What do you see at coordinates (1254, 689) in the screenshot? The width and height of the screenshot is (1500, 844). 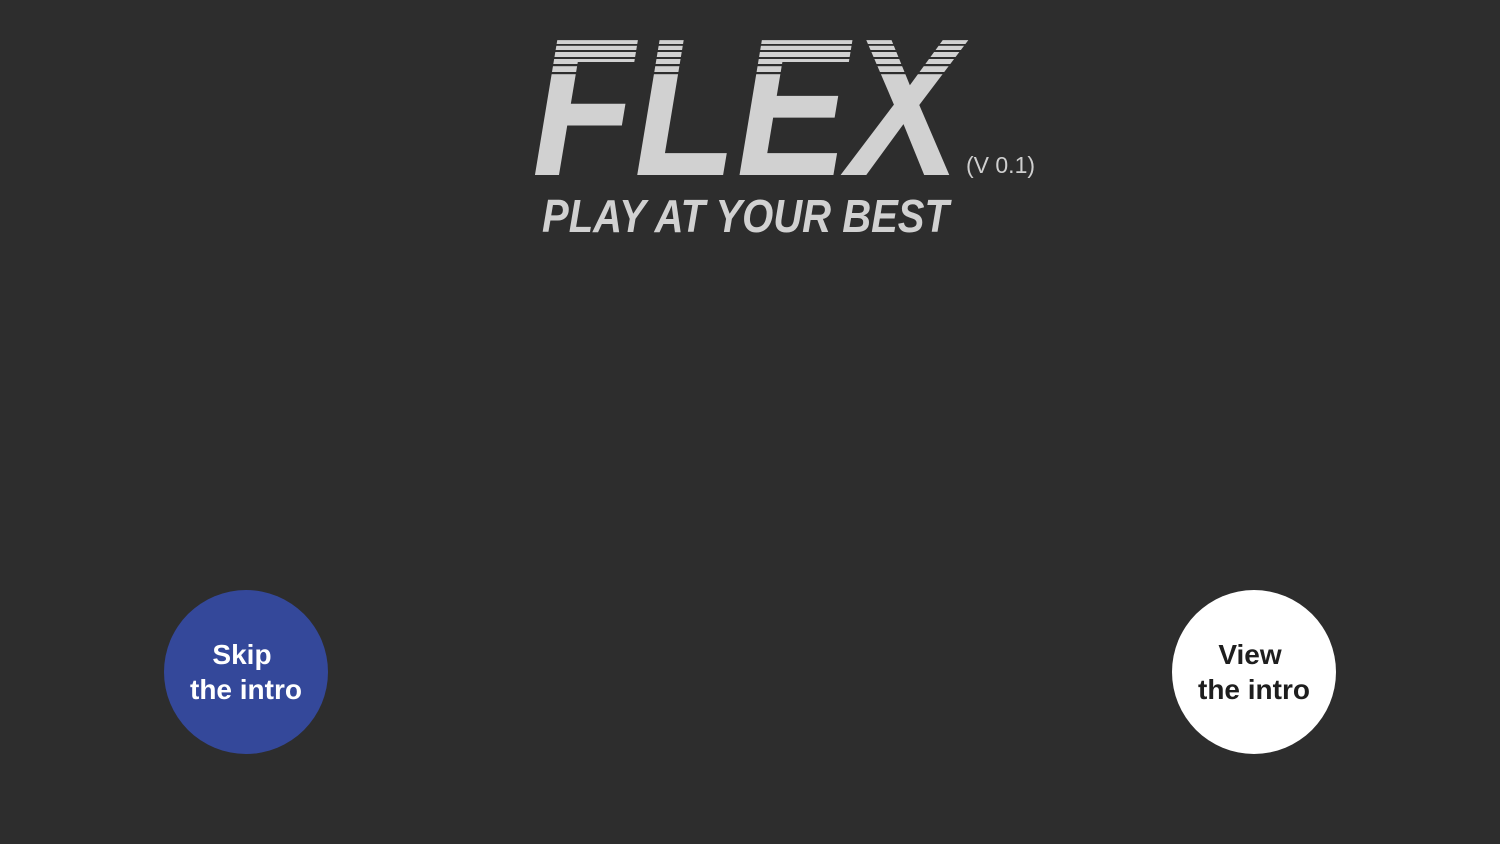 I see `view-intro-label-line2: the intro` at bounding box center [1254, 689].